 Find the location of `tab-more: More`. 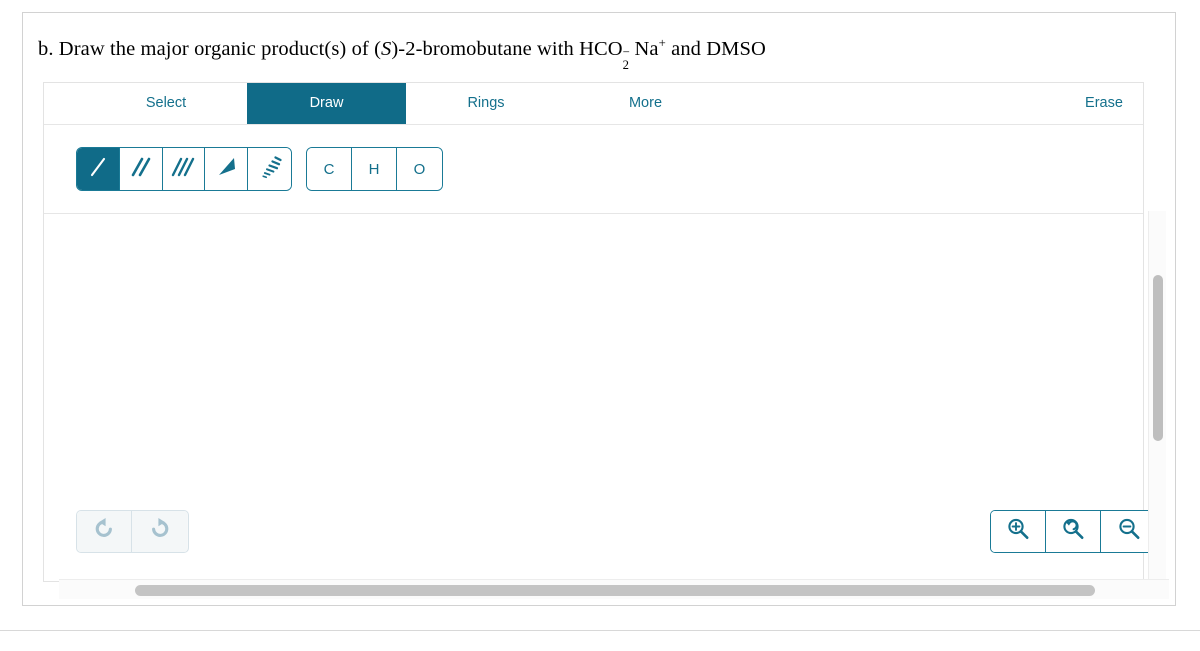

tab-more: More is located at coordinates (645, 103).